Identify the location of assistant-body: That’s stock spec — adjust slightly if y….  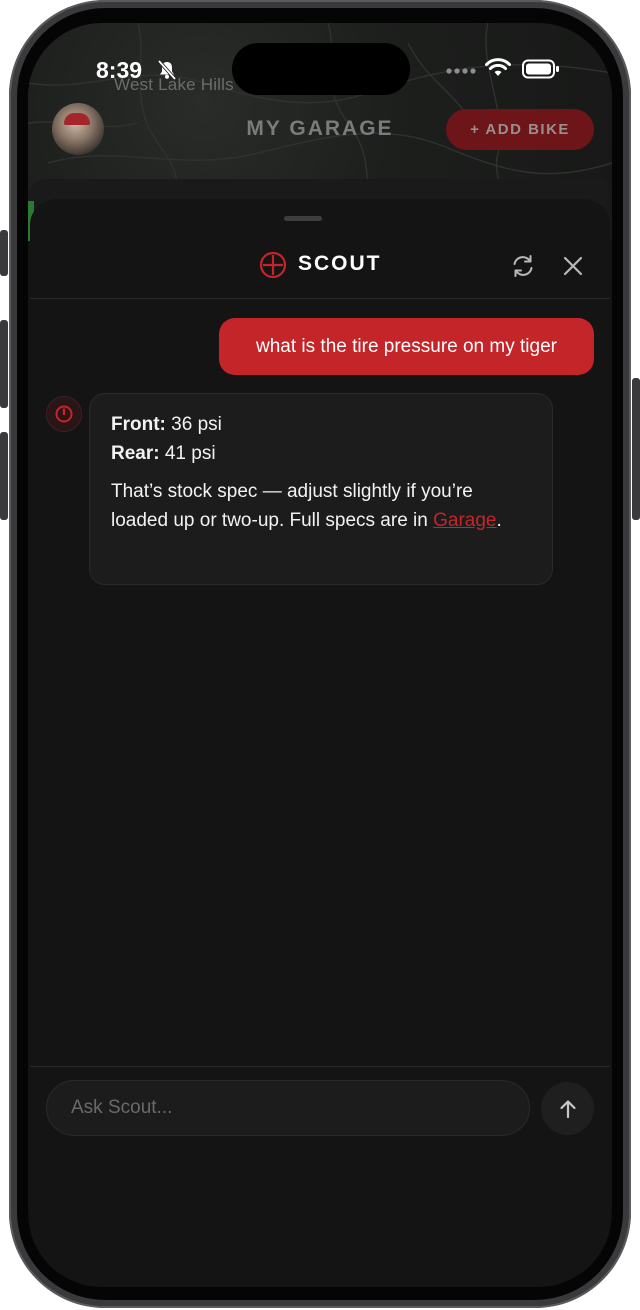
(320, 506).